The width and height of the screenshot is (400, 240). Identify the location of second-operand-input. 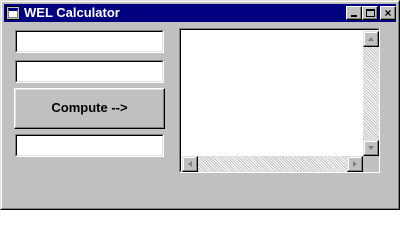
(89, 71).